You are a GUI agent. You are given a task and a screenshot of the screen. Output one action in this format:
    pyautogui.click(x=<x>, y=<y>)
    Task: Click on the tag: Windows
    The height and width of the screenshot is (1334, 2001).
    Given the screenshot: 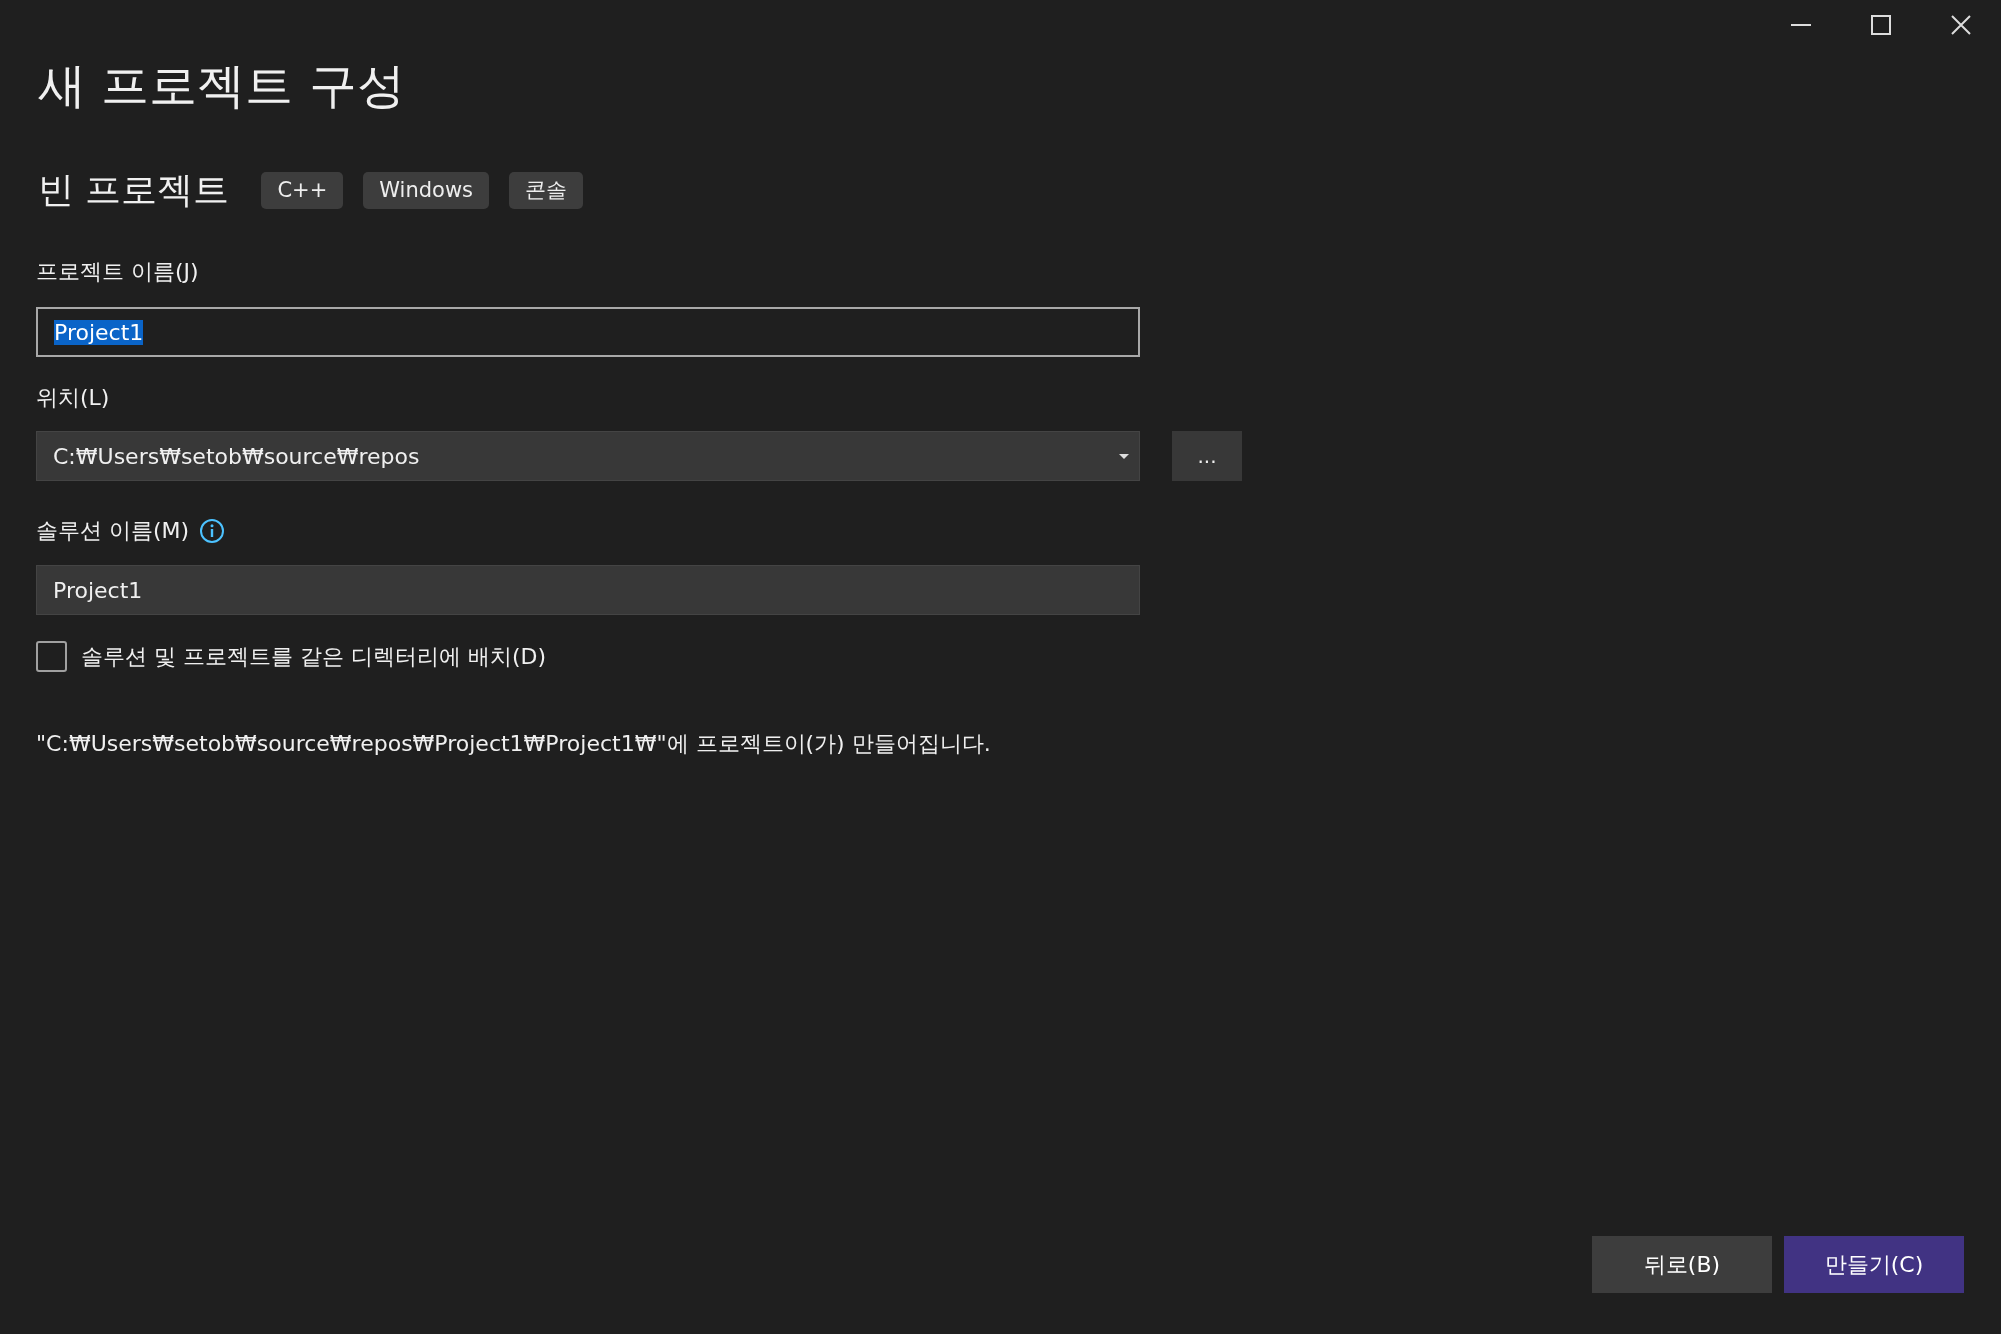 What is the action you would take?
    pyautogui.click(x=426, y=190)
    